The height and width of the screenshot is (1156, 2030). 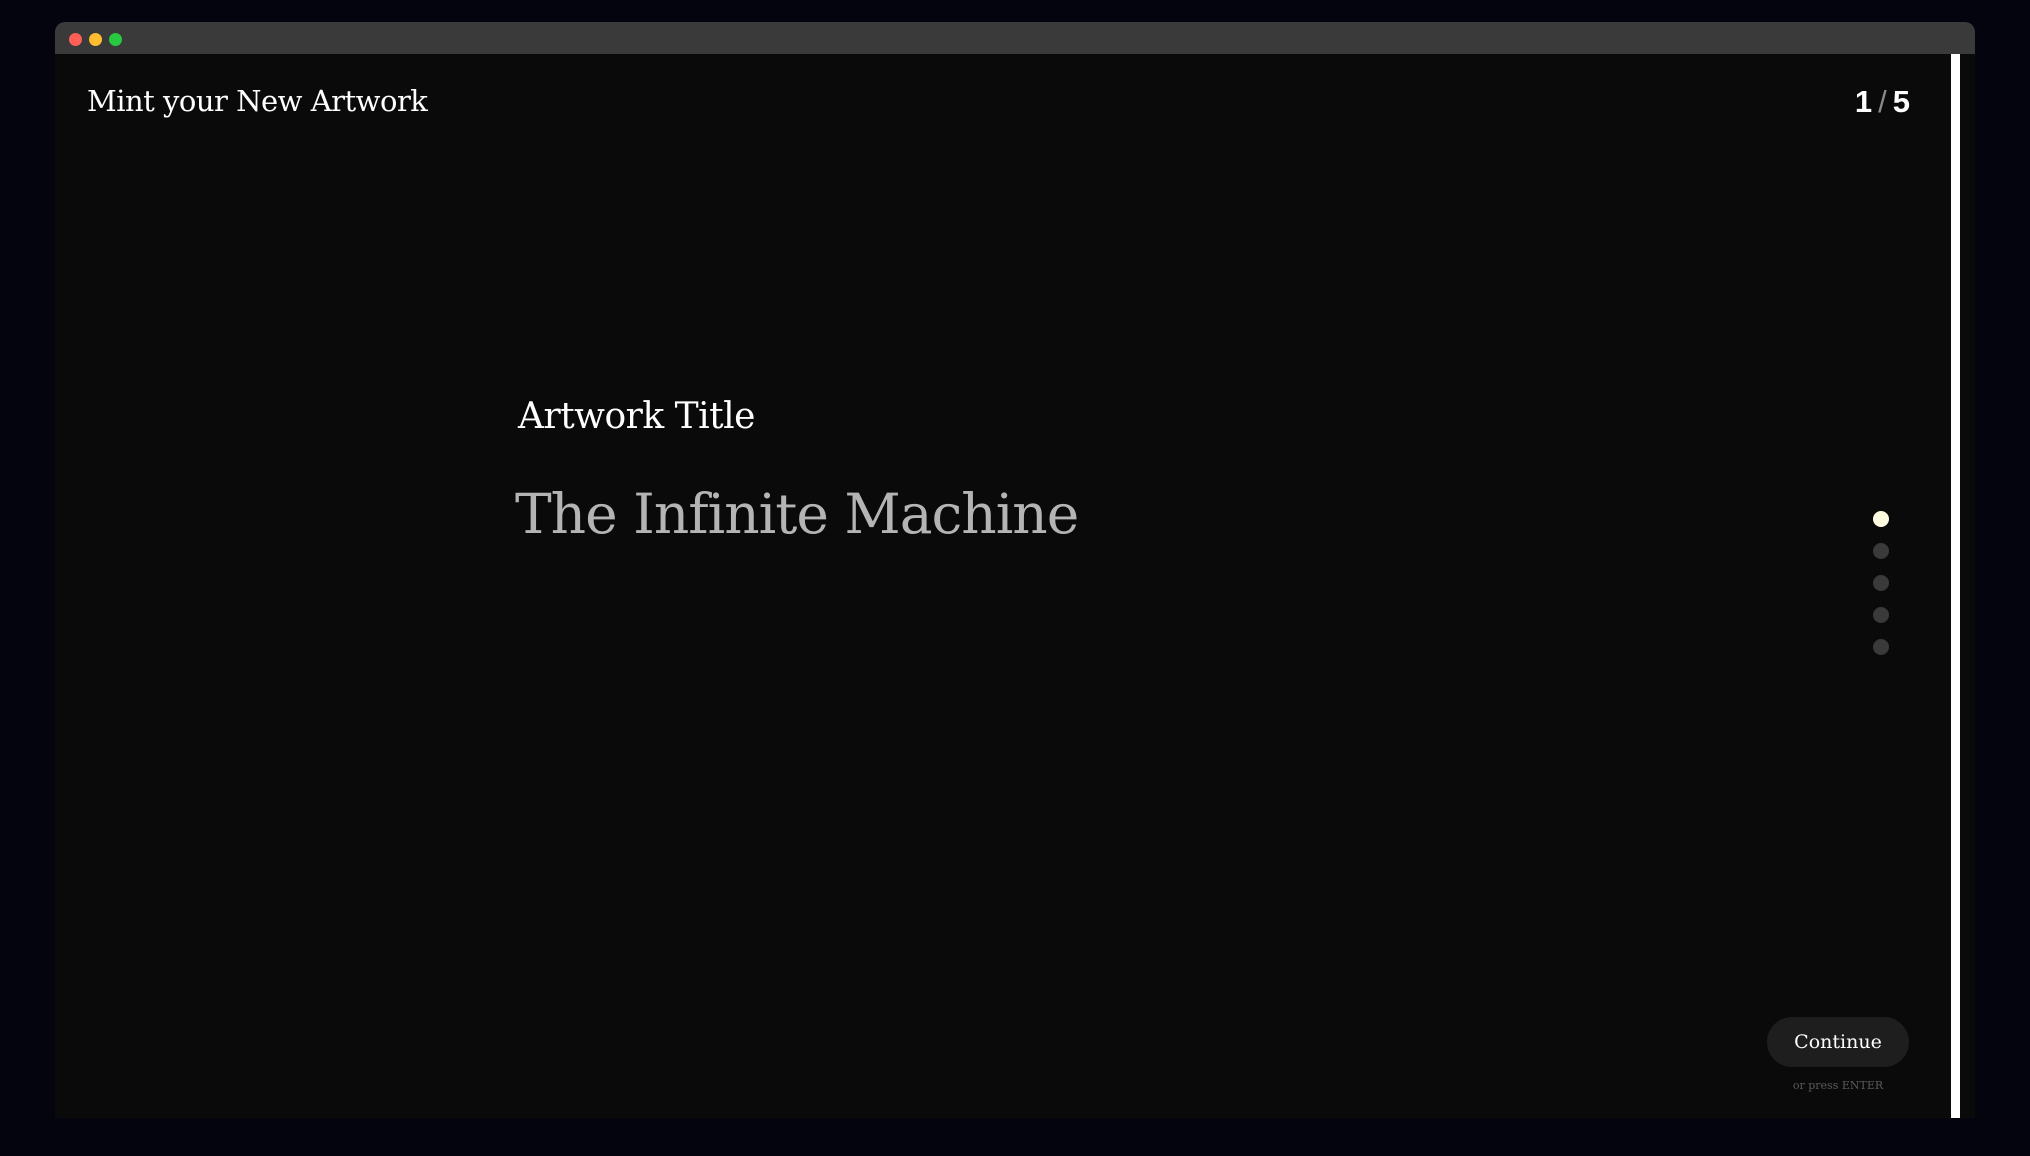 I want to click on artwork-title-input, so click(x=1015, y=514).